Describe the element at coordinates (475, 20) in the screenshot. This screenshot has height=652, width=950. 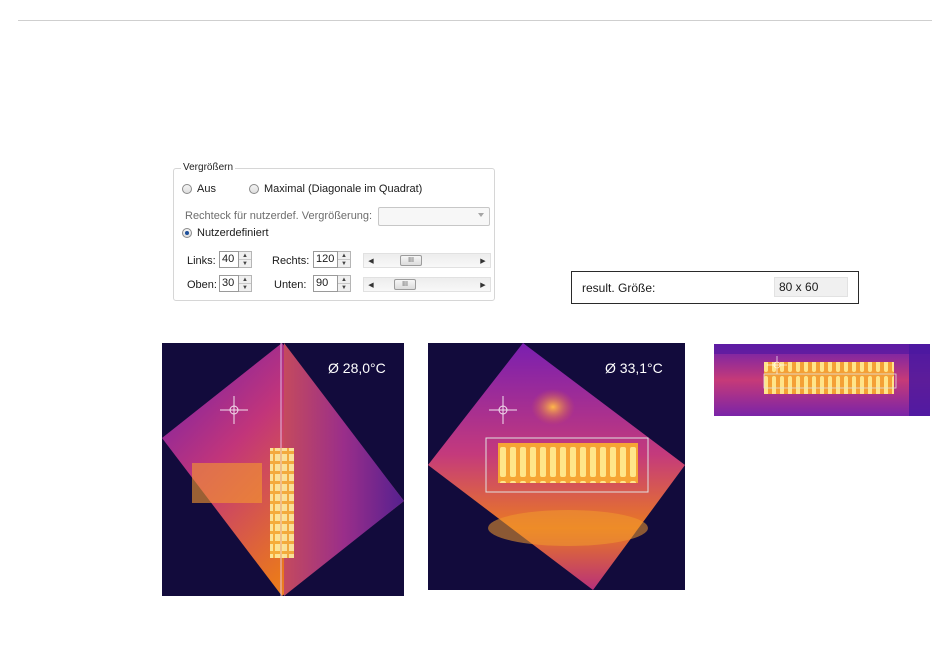
I see `top-divider` at that location.